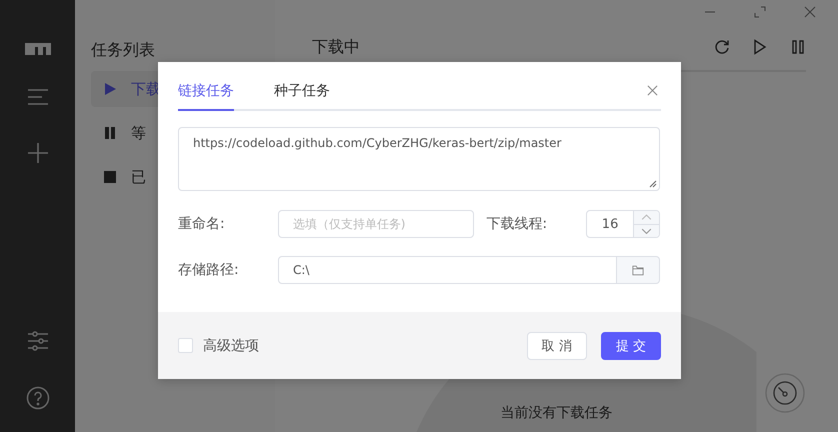 The width and height of the screenshot is (838, 432). Describe the element at coordinates (517, 224) in the screenshot. I see `threads-label: 下载线程:` at that location.